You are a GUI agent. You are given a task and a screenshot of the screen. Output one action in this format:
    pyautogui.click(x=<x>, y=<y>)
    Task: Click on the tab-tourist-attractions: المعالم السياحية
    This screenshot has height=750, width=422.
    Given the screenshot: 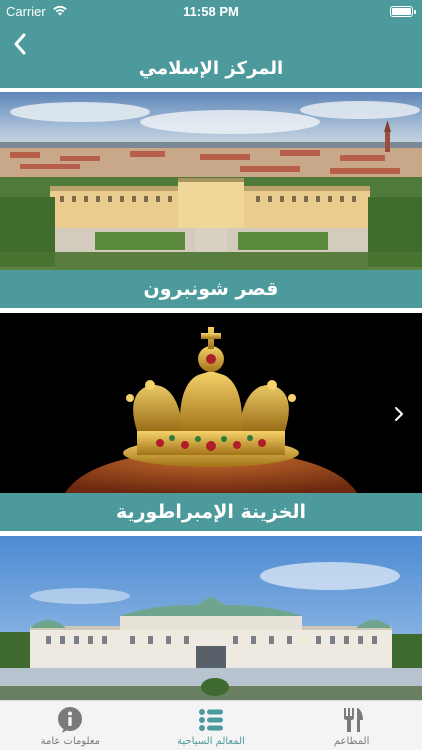 What is the action you would take?
    pyautogui.click(x=211, y=725)
    